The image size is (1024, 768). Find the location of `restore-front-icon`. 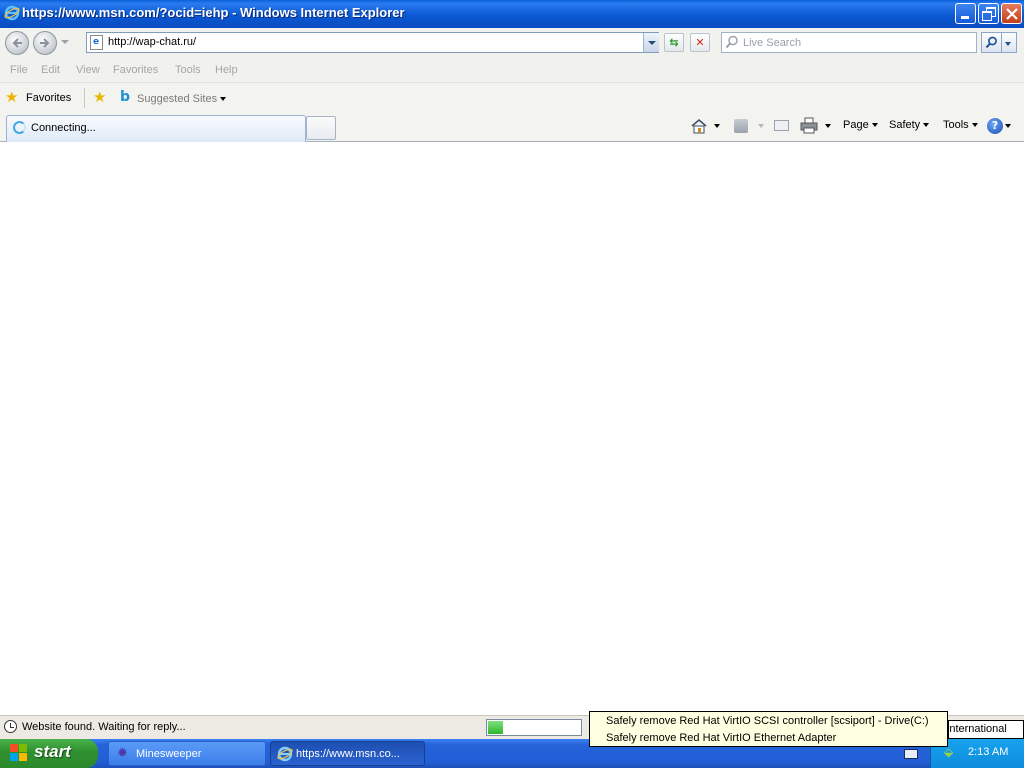

restore-front-icon is located at coordinates (987, 16).